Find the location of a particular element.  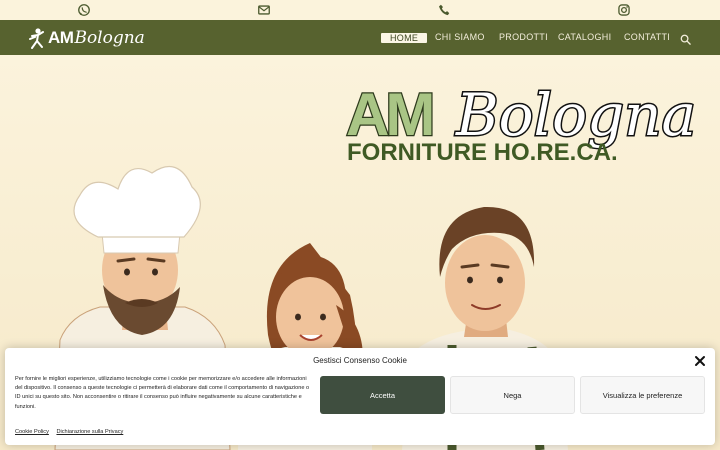

nav-item-cataloghi: CATALOGHI is located at coordinates (584, 37).